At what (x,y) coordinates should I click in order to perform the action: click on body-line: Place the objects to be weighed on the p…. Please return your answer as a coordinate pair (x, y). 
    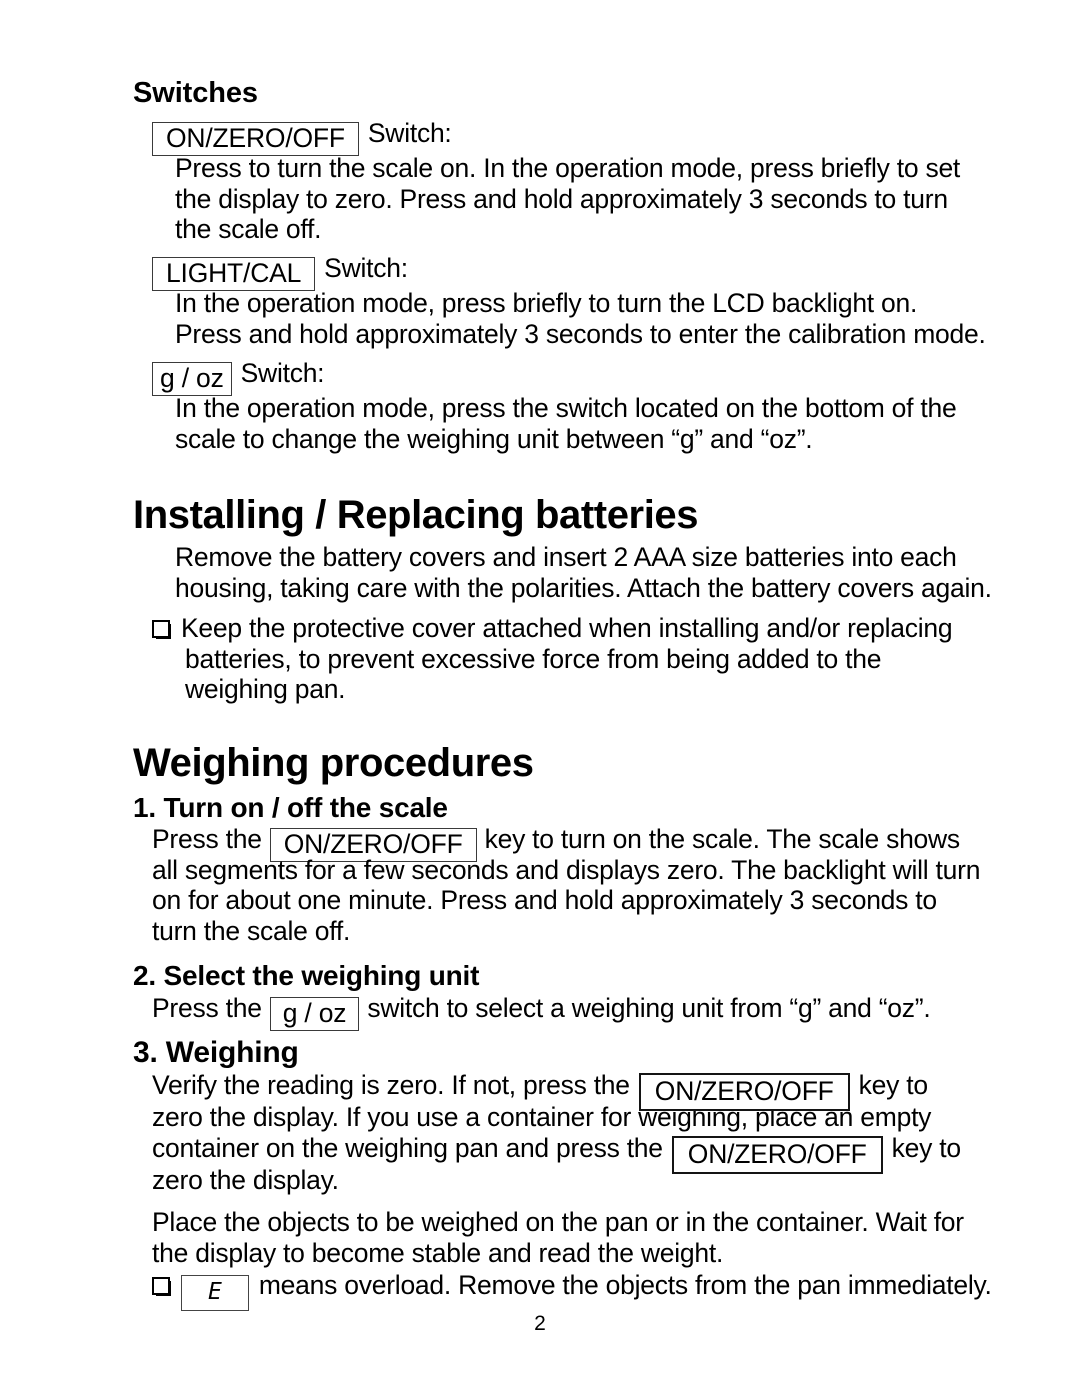
    Looking at the image, I should click on (558, 1222).